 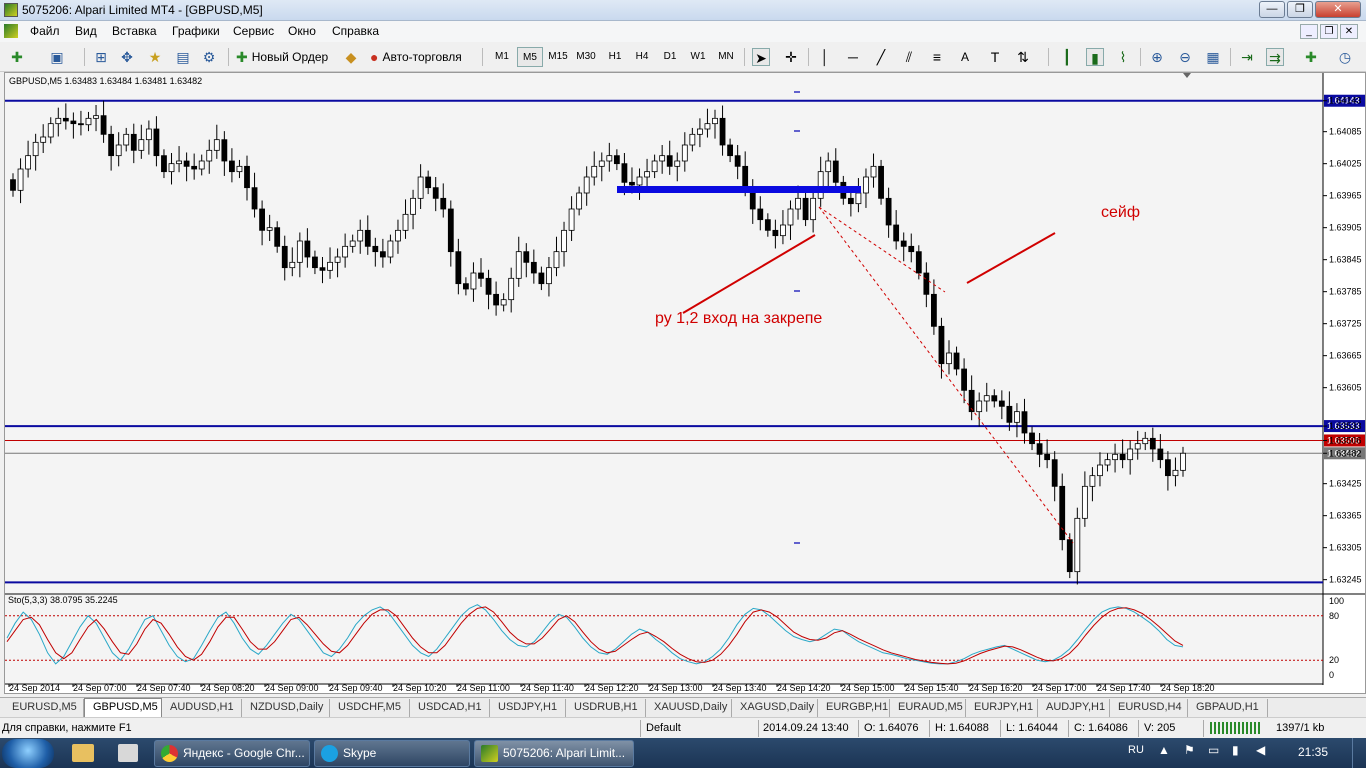 I want to click on stoch-axis-label: 80, so click(x=1334, y=616).